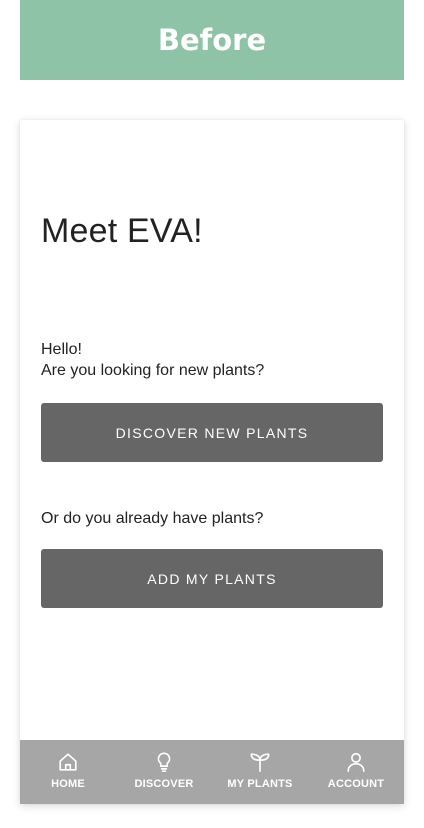 This screenshot has width=424, height=828. I want to click on nav-label-account: ACCOUNT, so click(356, 784).